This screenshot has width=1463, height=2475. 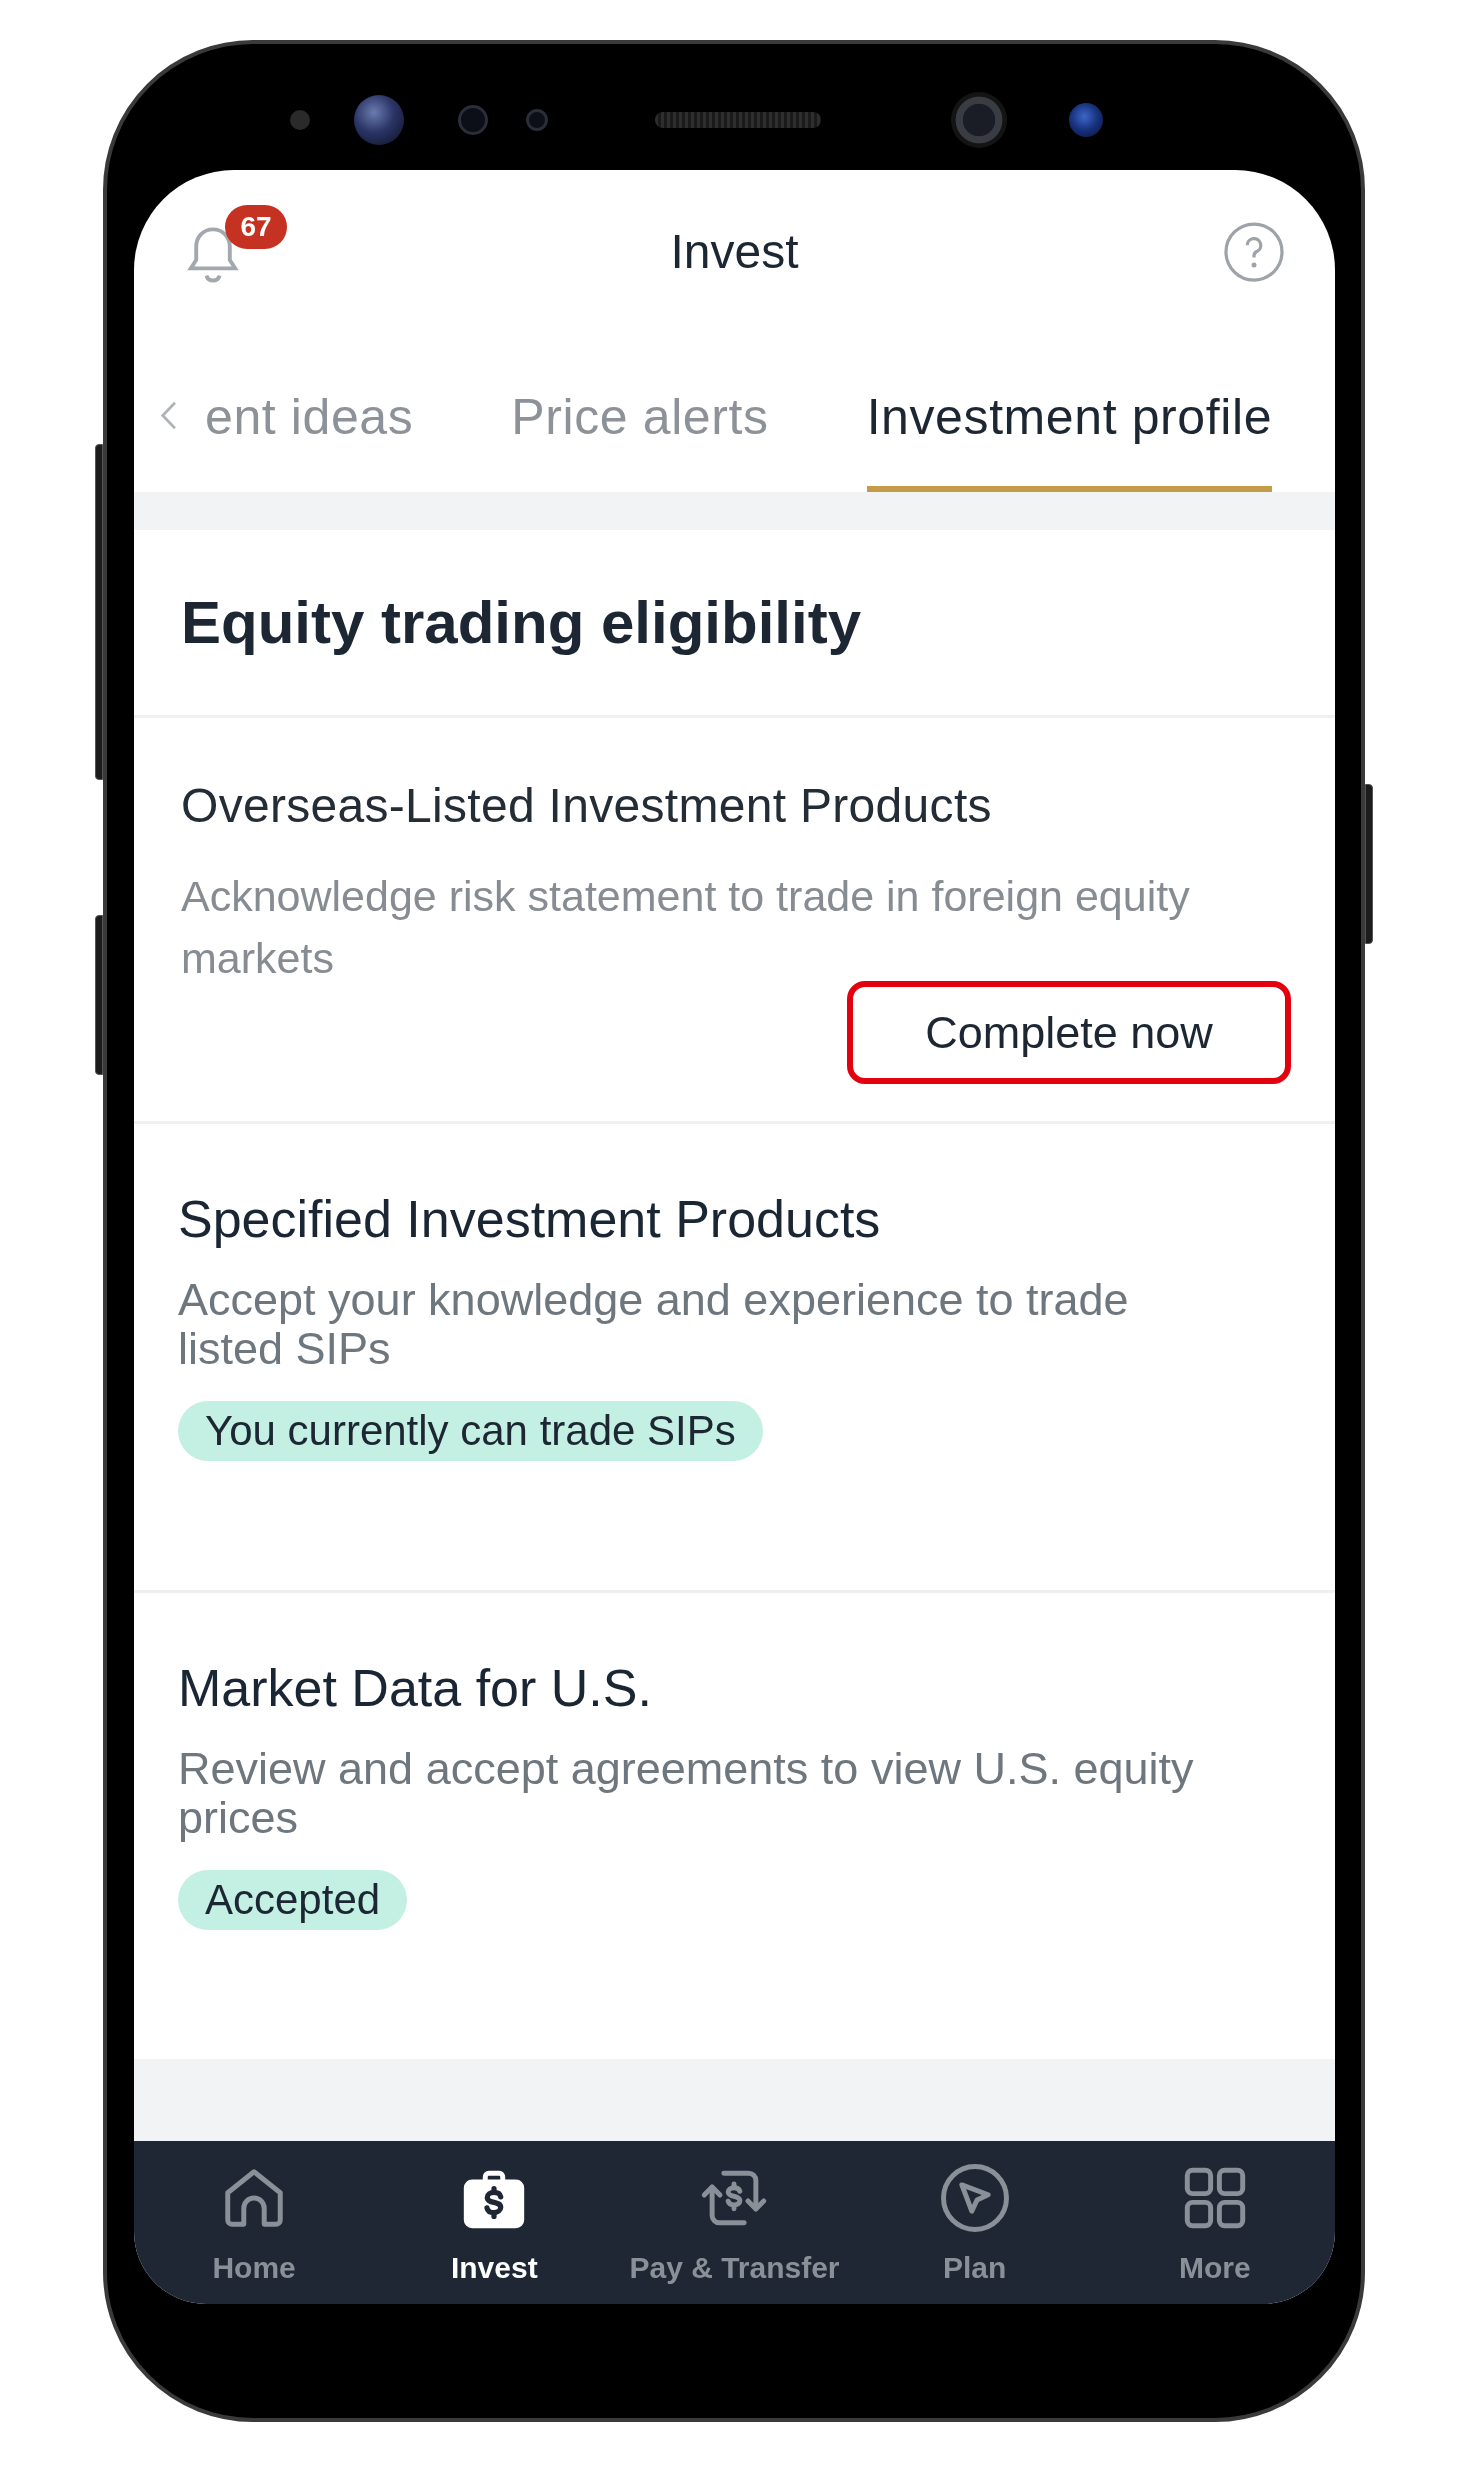 I want to click on action-button: Complete now, so click(x=1069, y=1032).